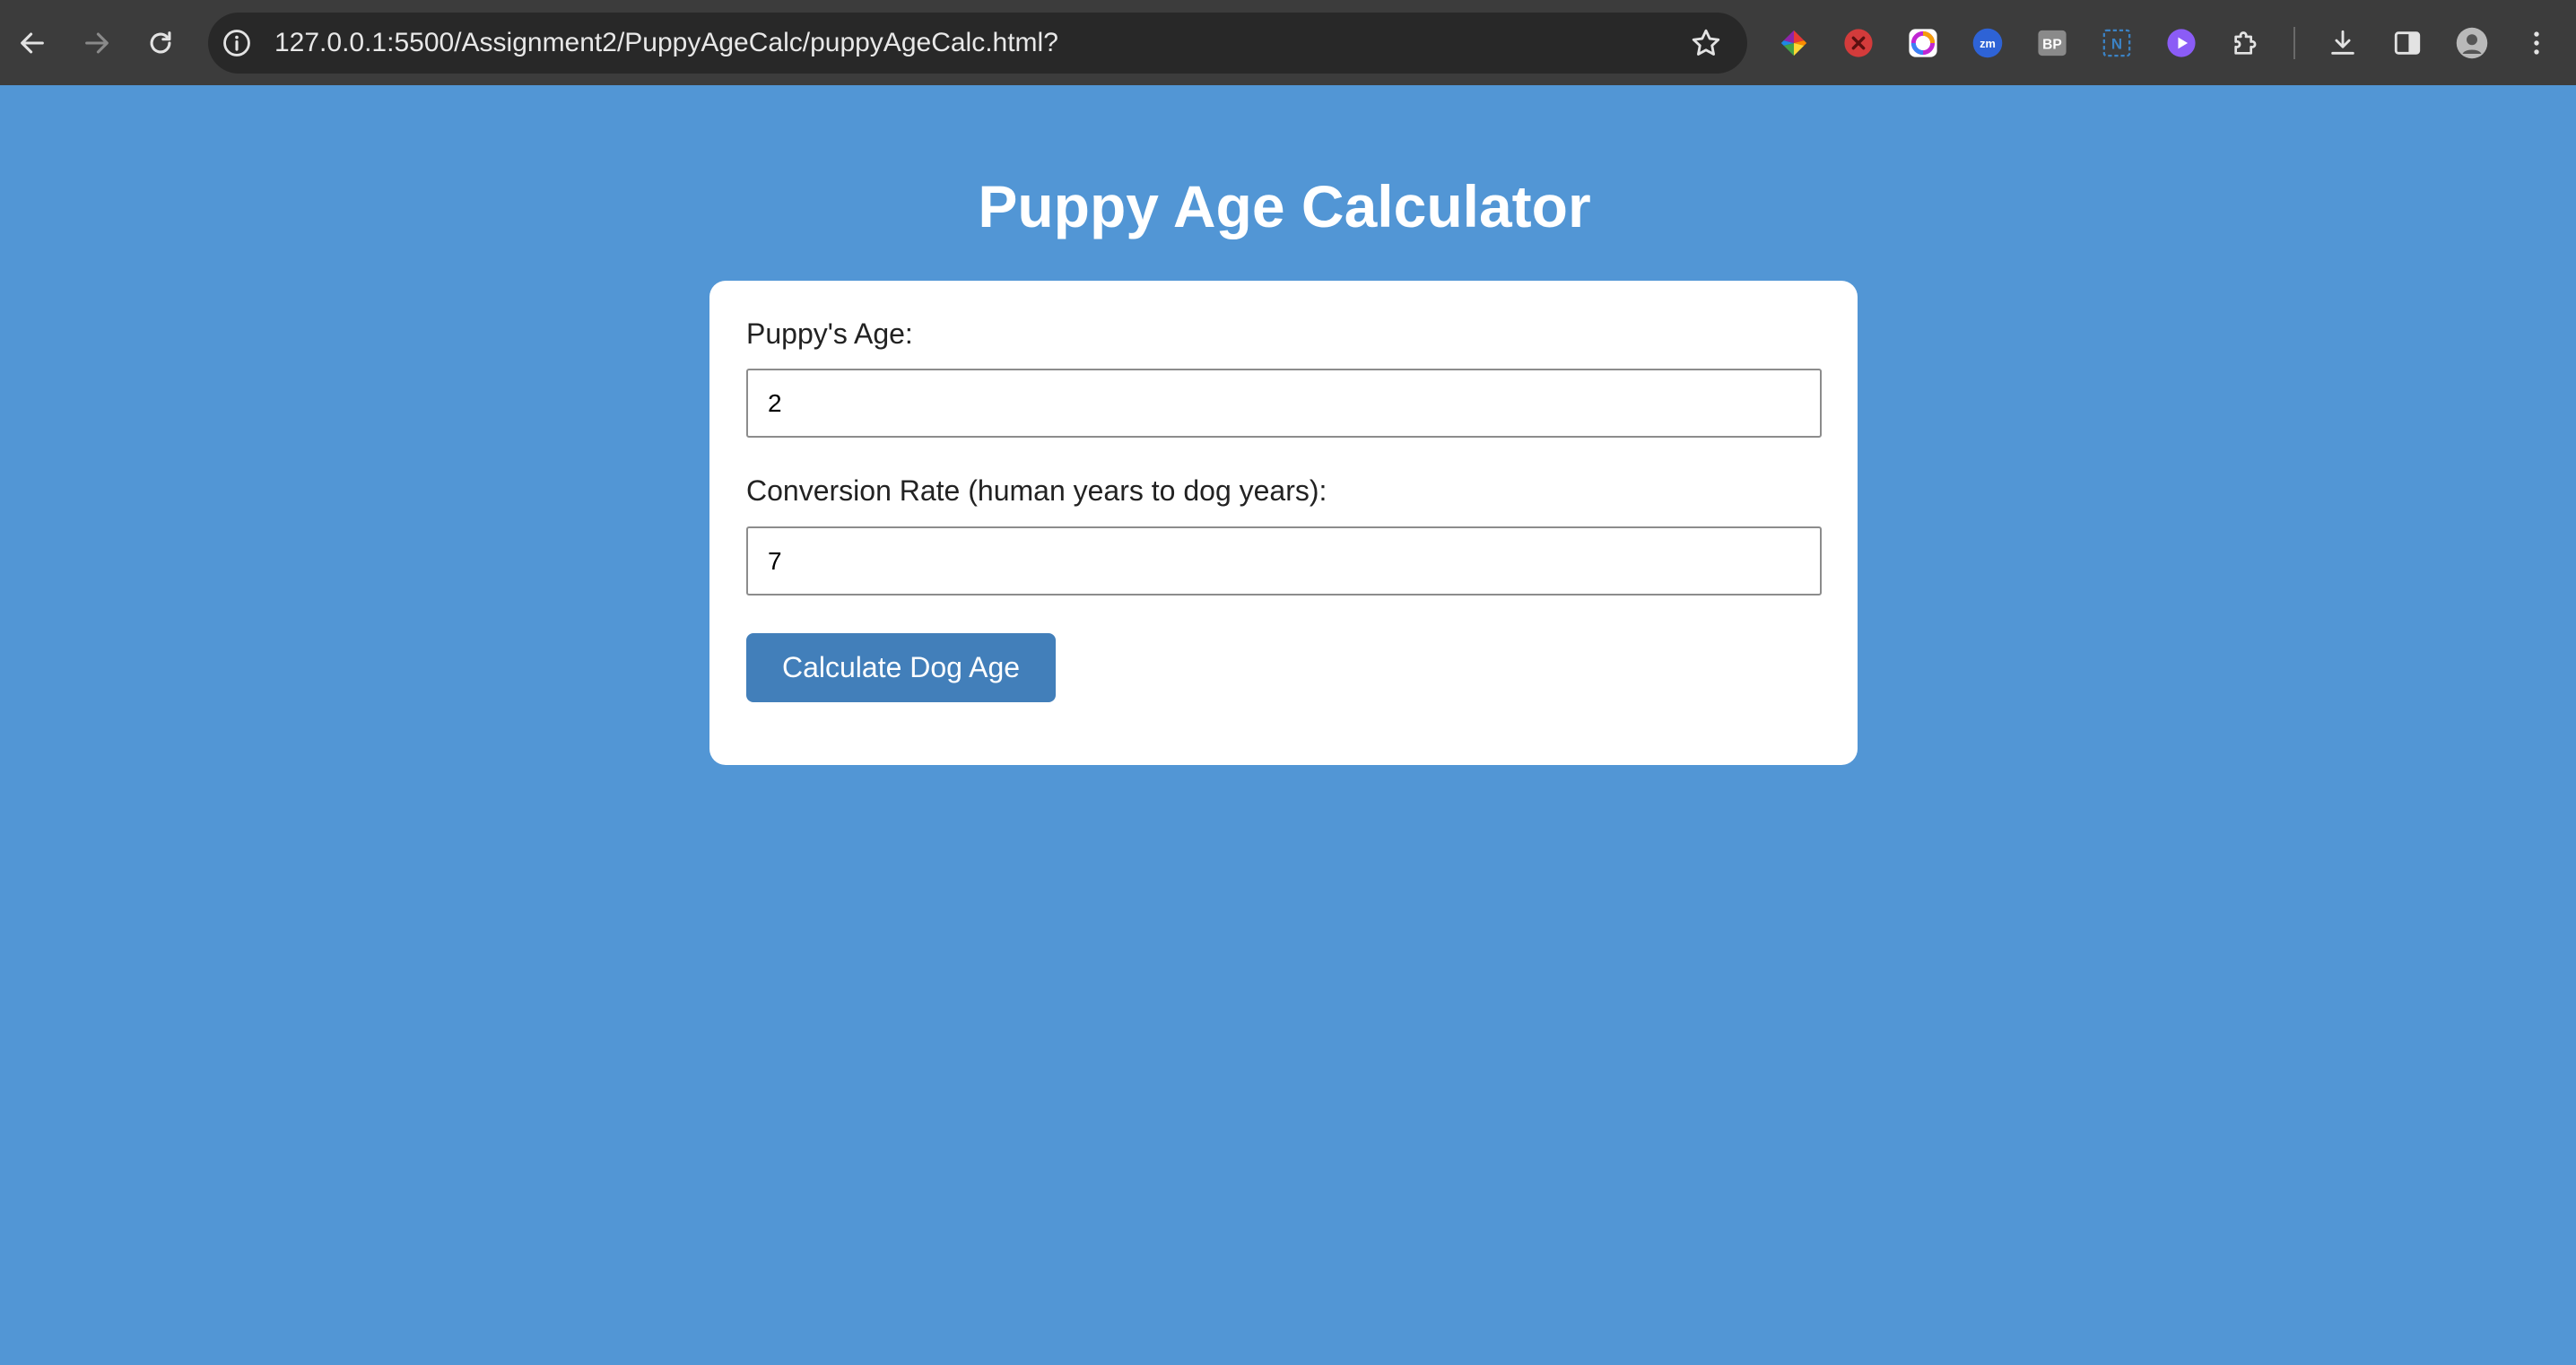 Image resolution: width=2576 pixels, height=1365 pixels. I want to click on side-panel-icon, so click(2407, 43).